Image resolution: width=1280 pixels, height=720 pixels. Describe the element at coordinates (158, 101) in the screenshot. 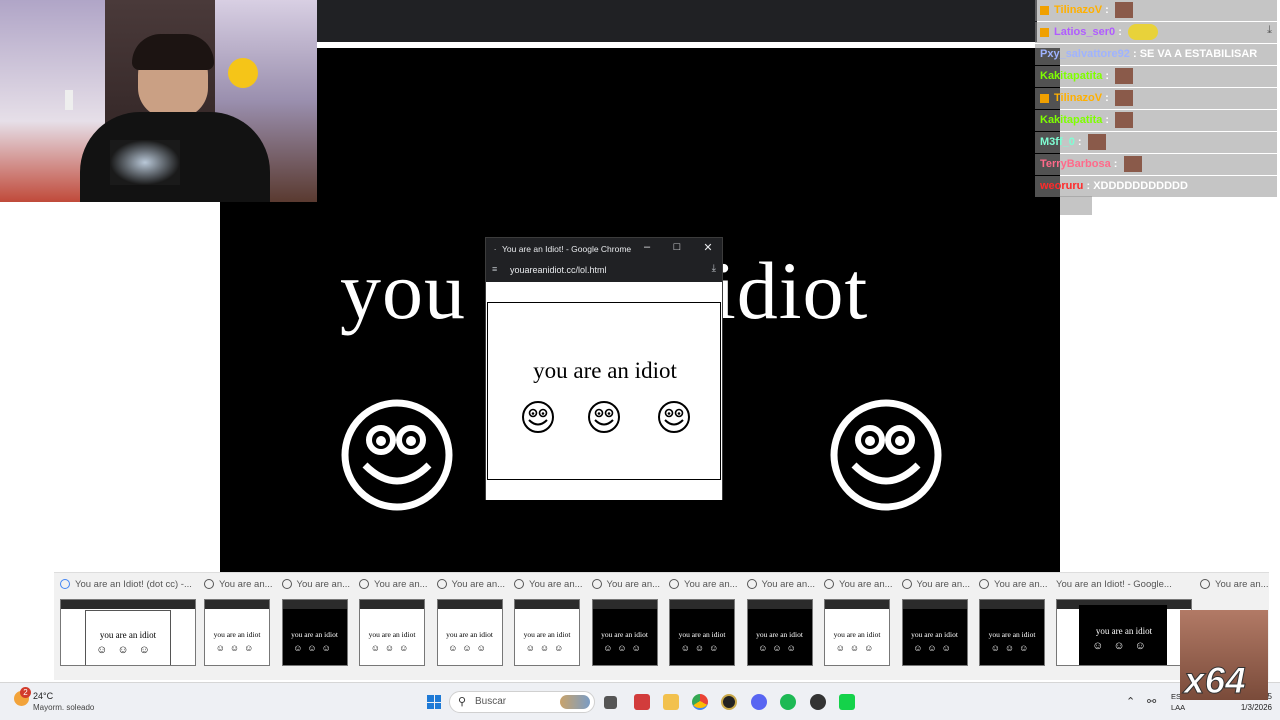

I see `webcam-feed` at that location.